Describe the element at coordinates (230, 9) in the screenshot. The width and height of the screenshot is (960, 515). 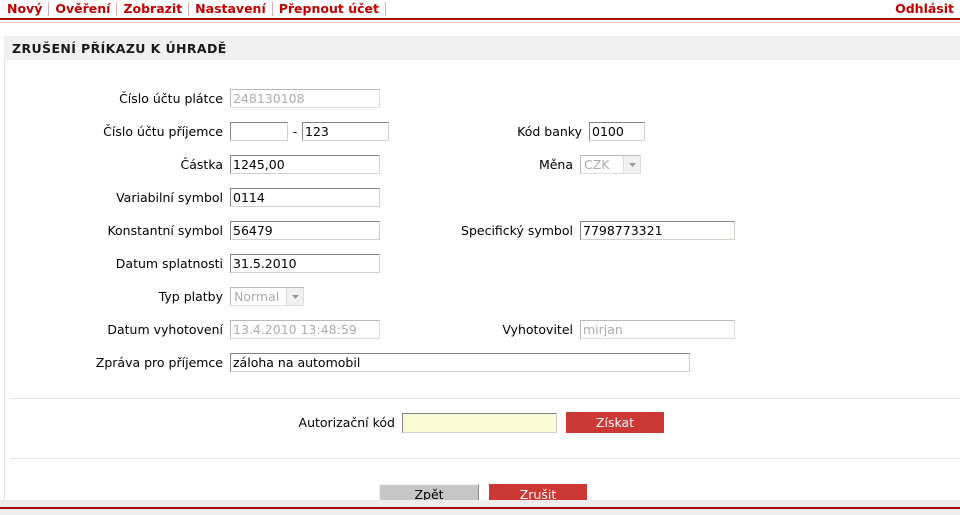
I see `menu-item-nastaveni: Nastavení` at that location.